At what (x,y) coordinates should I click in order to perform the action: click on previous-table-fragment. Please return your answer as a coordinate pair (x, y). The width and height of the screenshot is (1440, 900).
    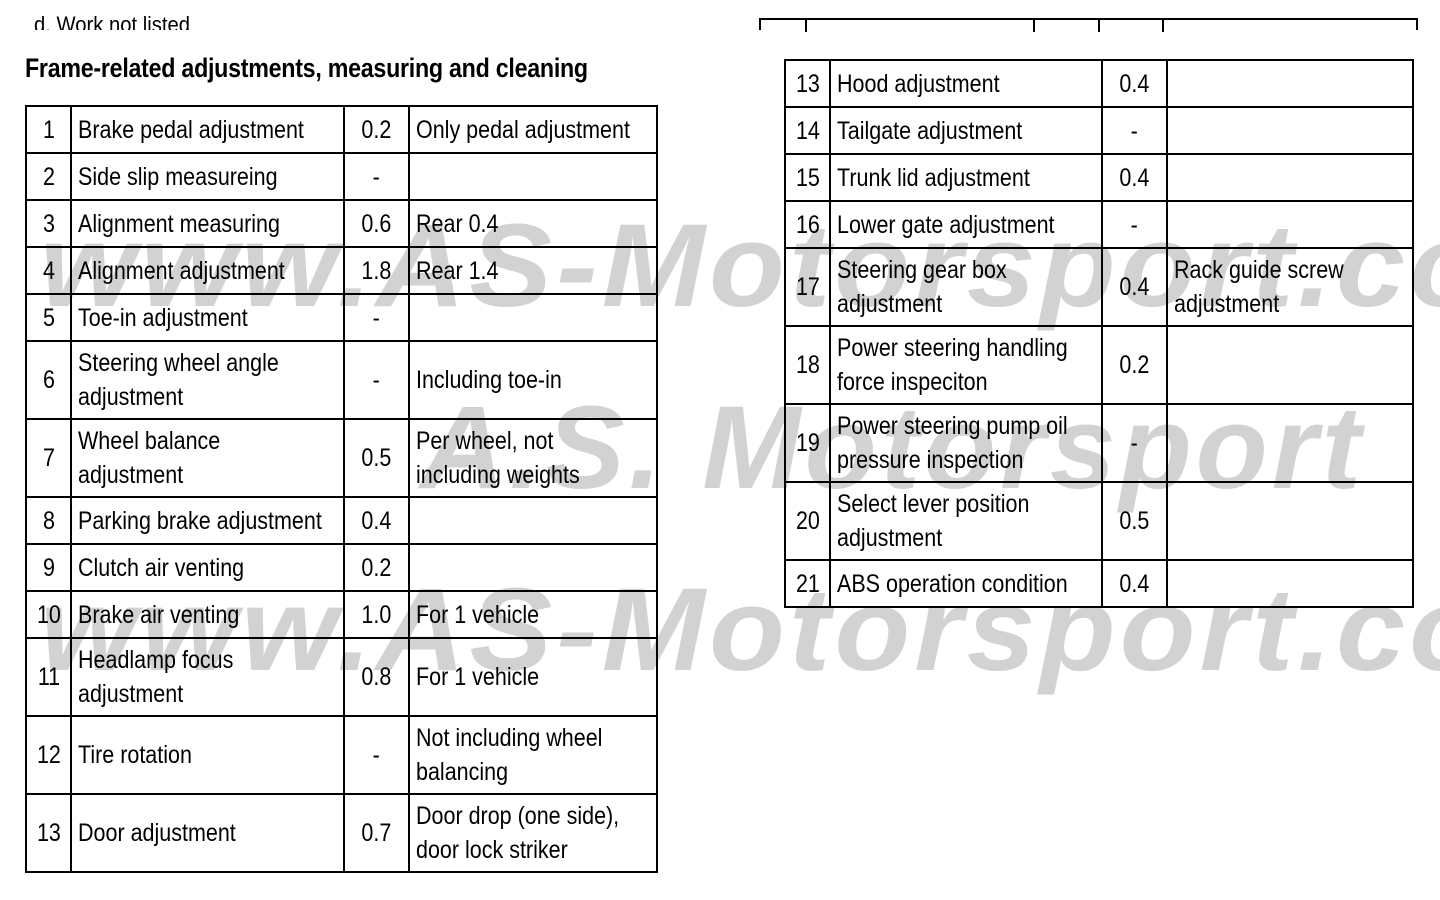
    Looking at the image, I should click on (1088, 25).